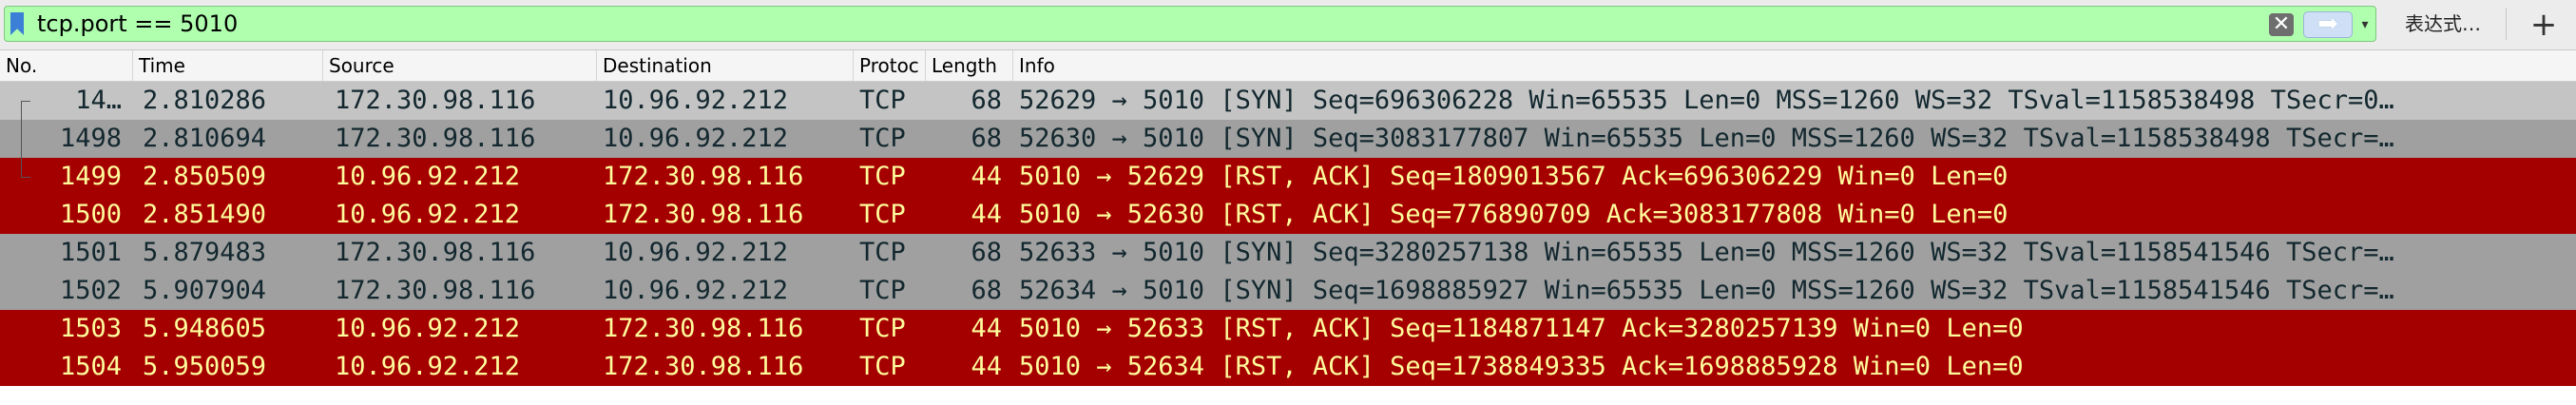 The image size is (2576, 405). I want to click on arrow-right-icon: ➡, so click(2327, 24).